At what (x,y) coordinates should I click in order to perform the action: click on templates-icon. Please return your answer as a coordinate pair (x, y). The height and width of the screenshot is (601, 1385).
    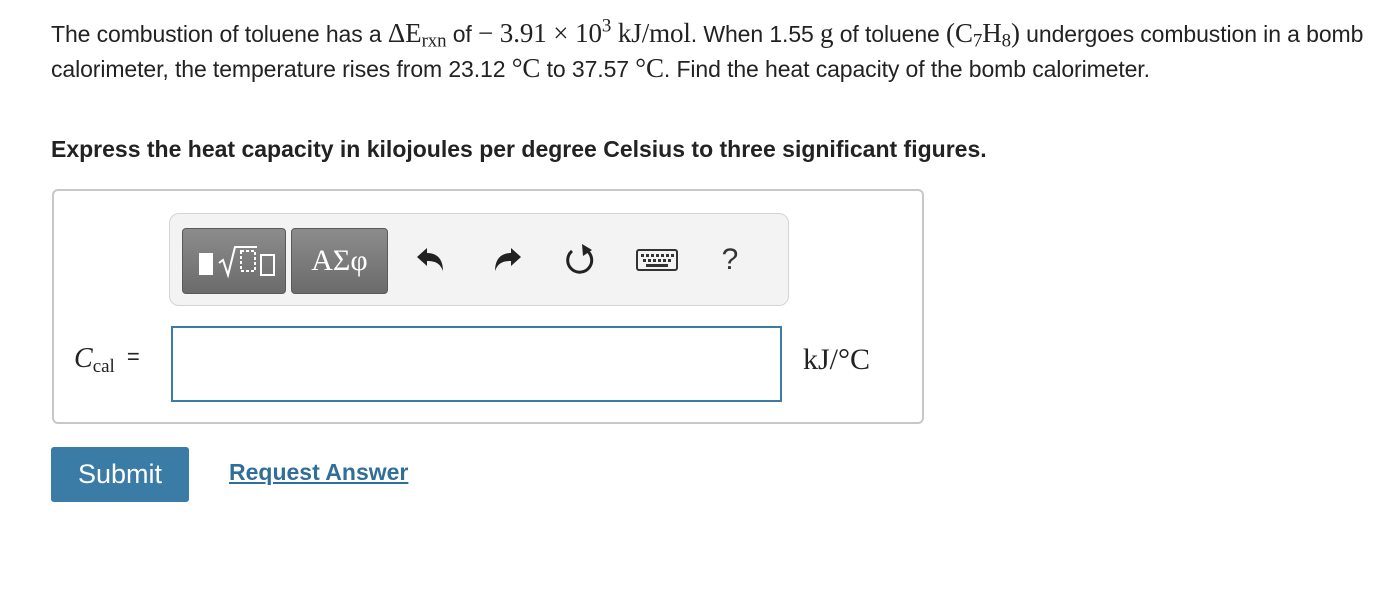
    Looking at the image, I should click on (237, 262).